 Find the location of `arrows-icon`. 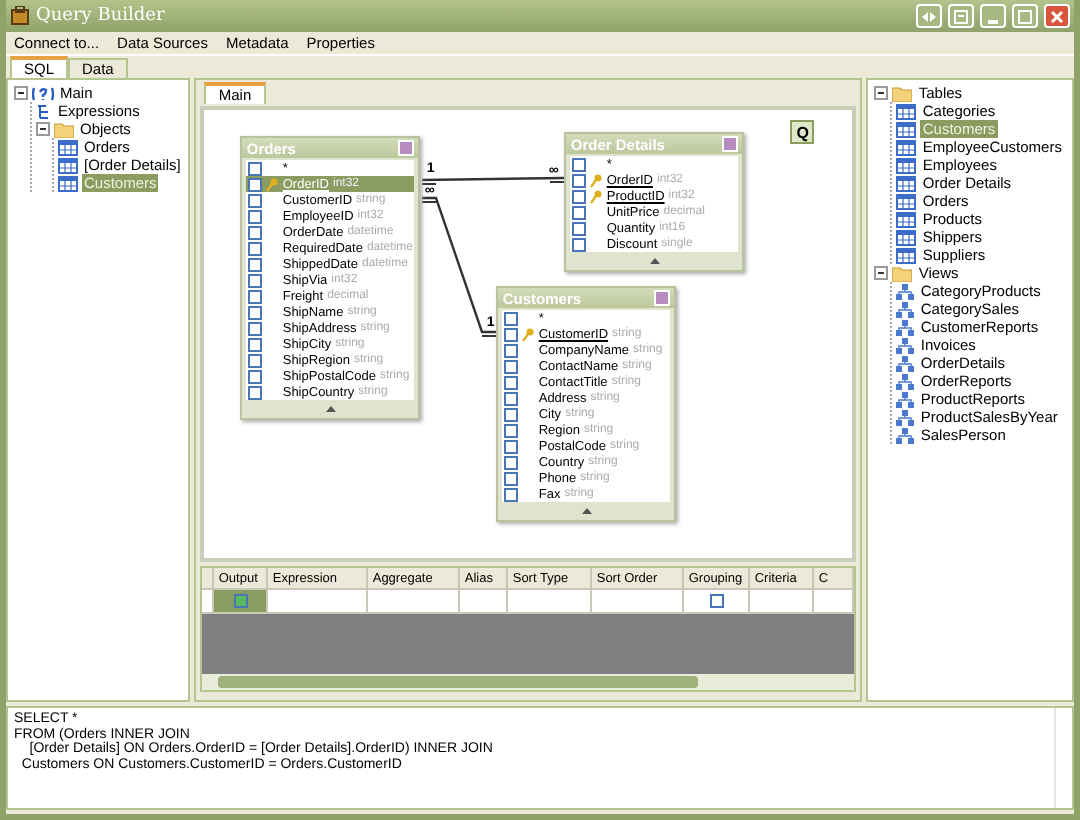

arrows-icon is located at coordinates (929, 16).